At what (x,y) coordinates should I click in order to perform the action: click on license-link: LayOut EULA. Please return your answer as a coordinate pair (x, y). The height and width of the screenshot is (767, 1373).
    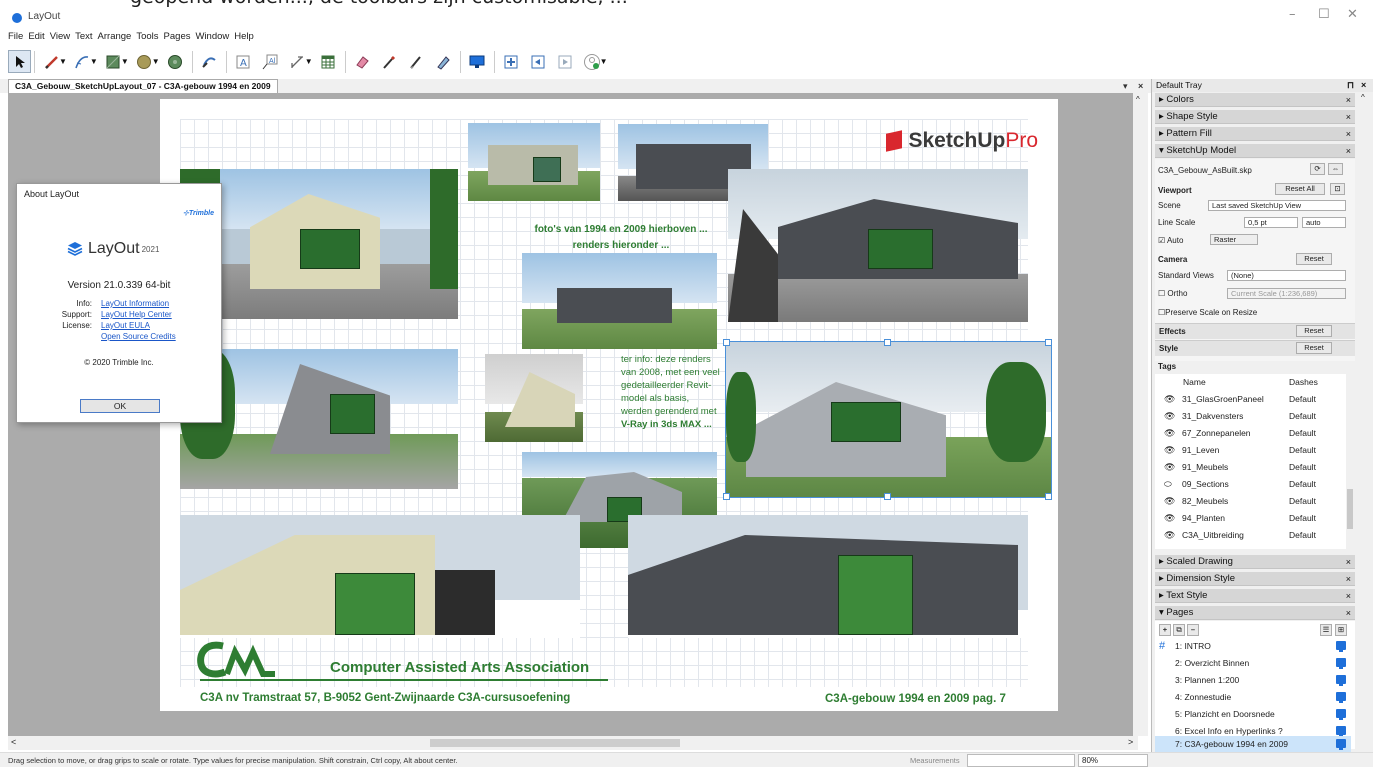
    Looking at the image, I should click on (125, 325).